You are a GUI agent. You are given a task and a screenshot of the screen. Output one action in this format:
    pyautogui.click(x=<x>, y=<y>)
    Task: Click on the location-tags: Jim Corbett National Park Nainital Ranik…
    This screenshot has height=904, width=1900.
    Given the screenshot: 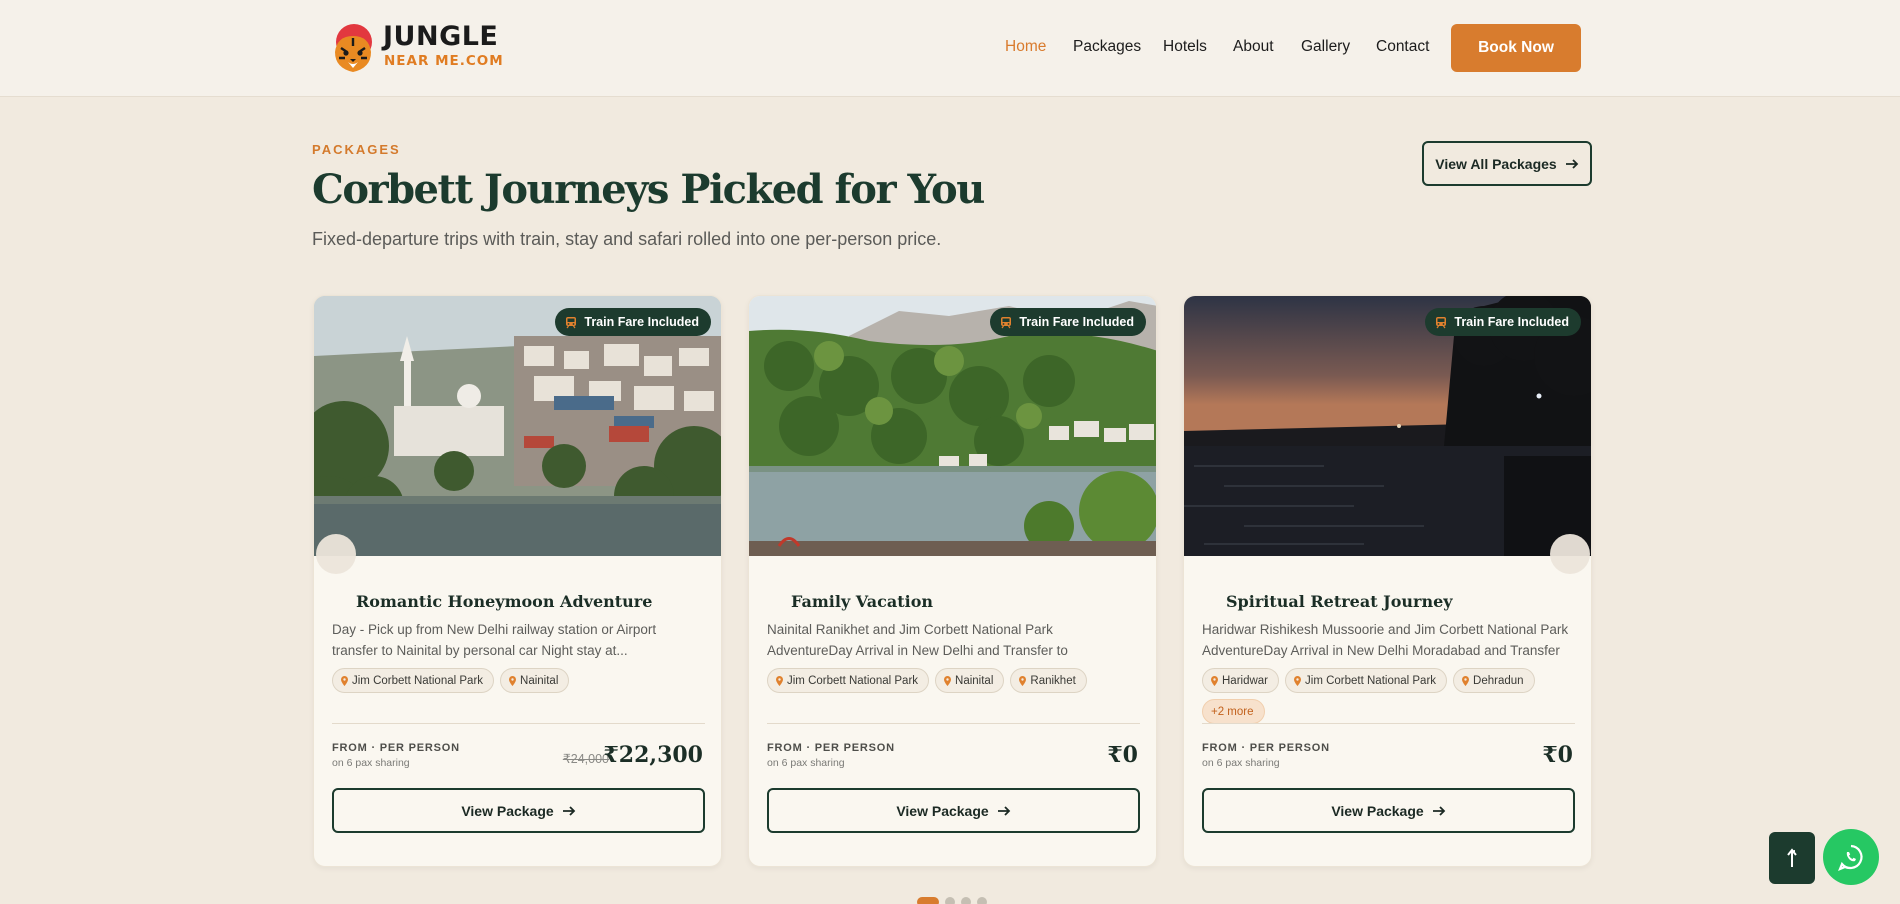 What is the action you would take?
    pyautogui.click(x=957, y=680)
    